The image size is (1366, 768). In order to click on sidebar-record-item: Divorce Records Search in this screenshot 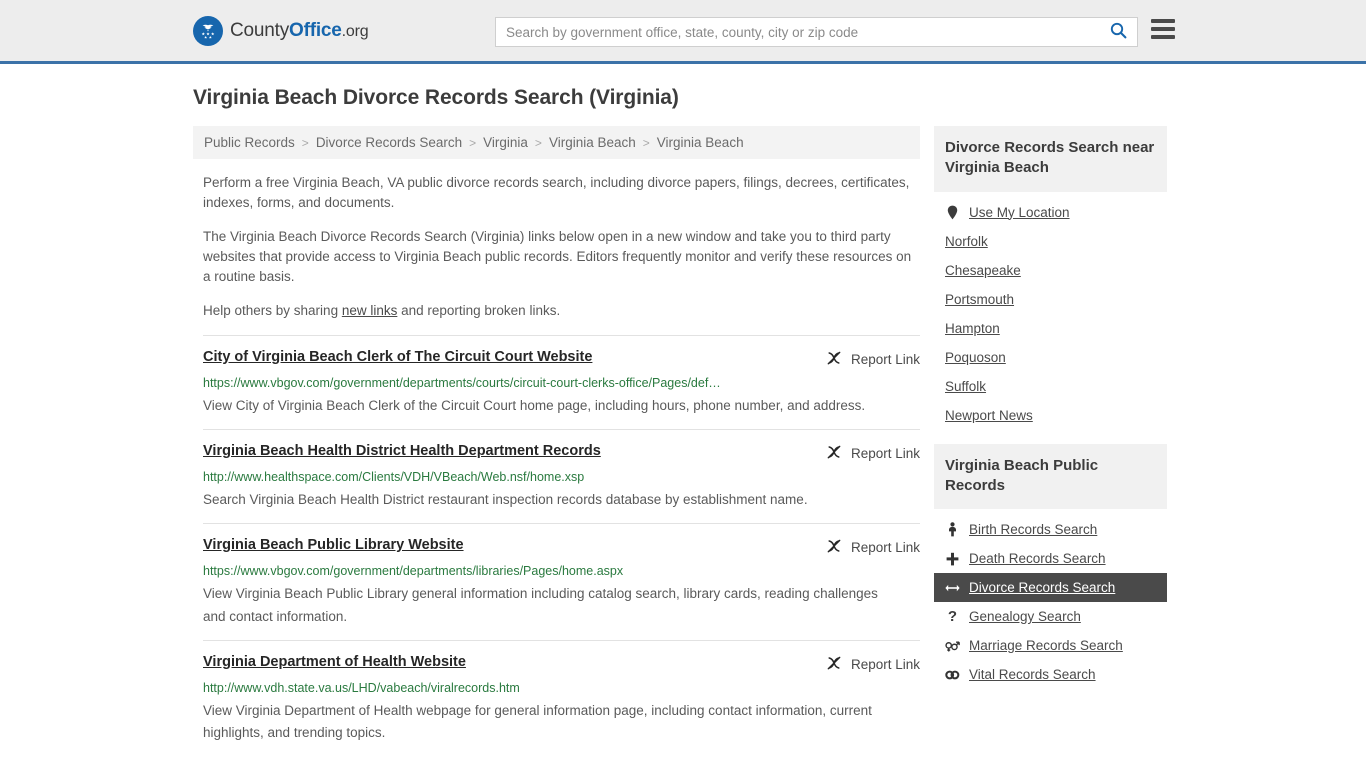, I will do `click(1050, 587)`.